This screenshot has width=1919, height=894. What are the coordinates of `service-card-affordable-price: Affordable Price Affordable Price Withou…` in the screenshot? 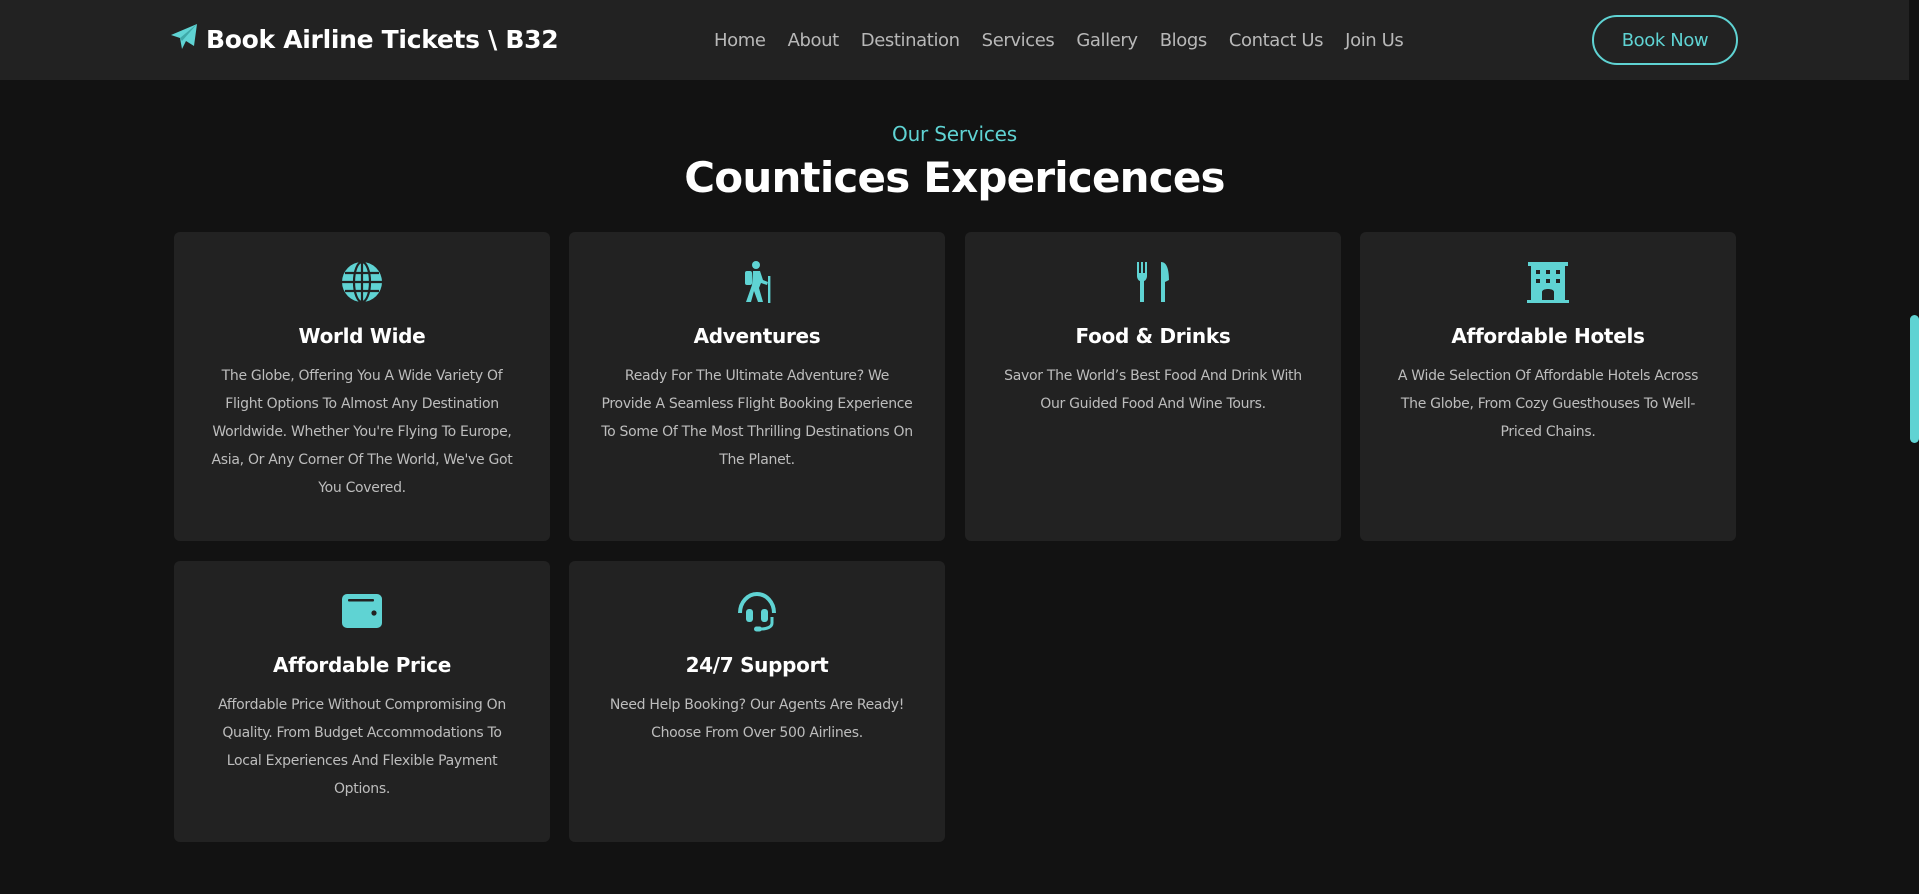 It's located at (362, 701).